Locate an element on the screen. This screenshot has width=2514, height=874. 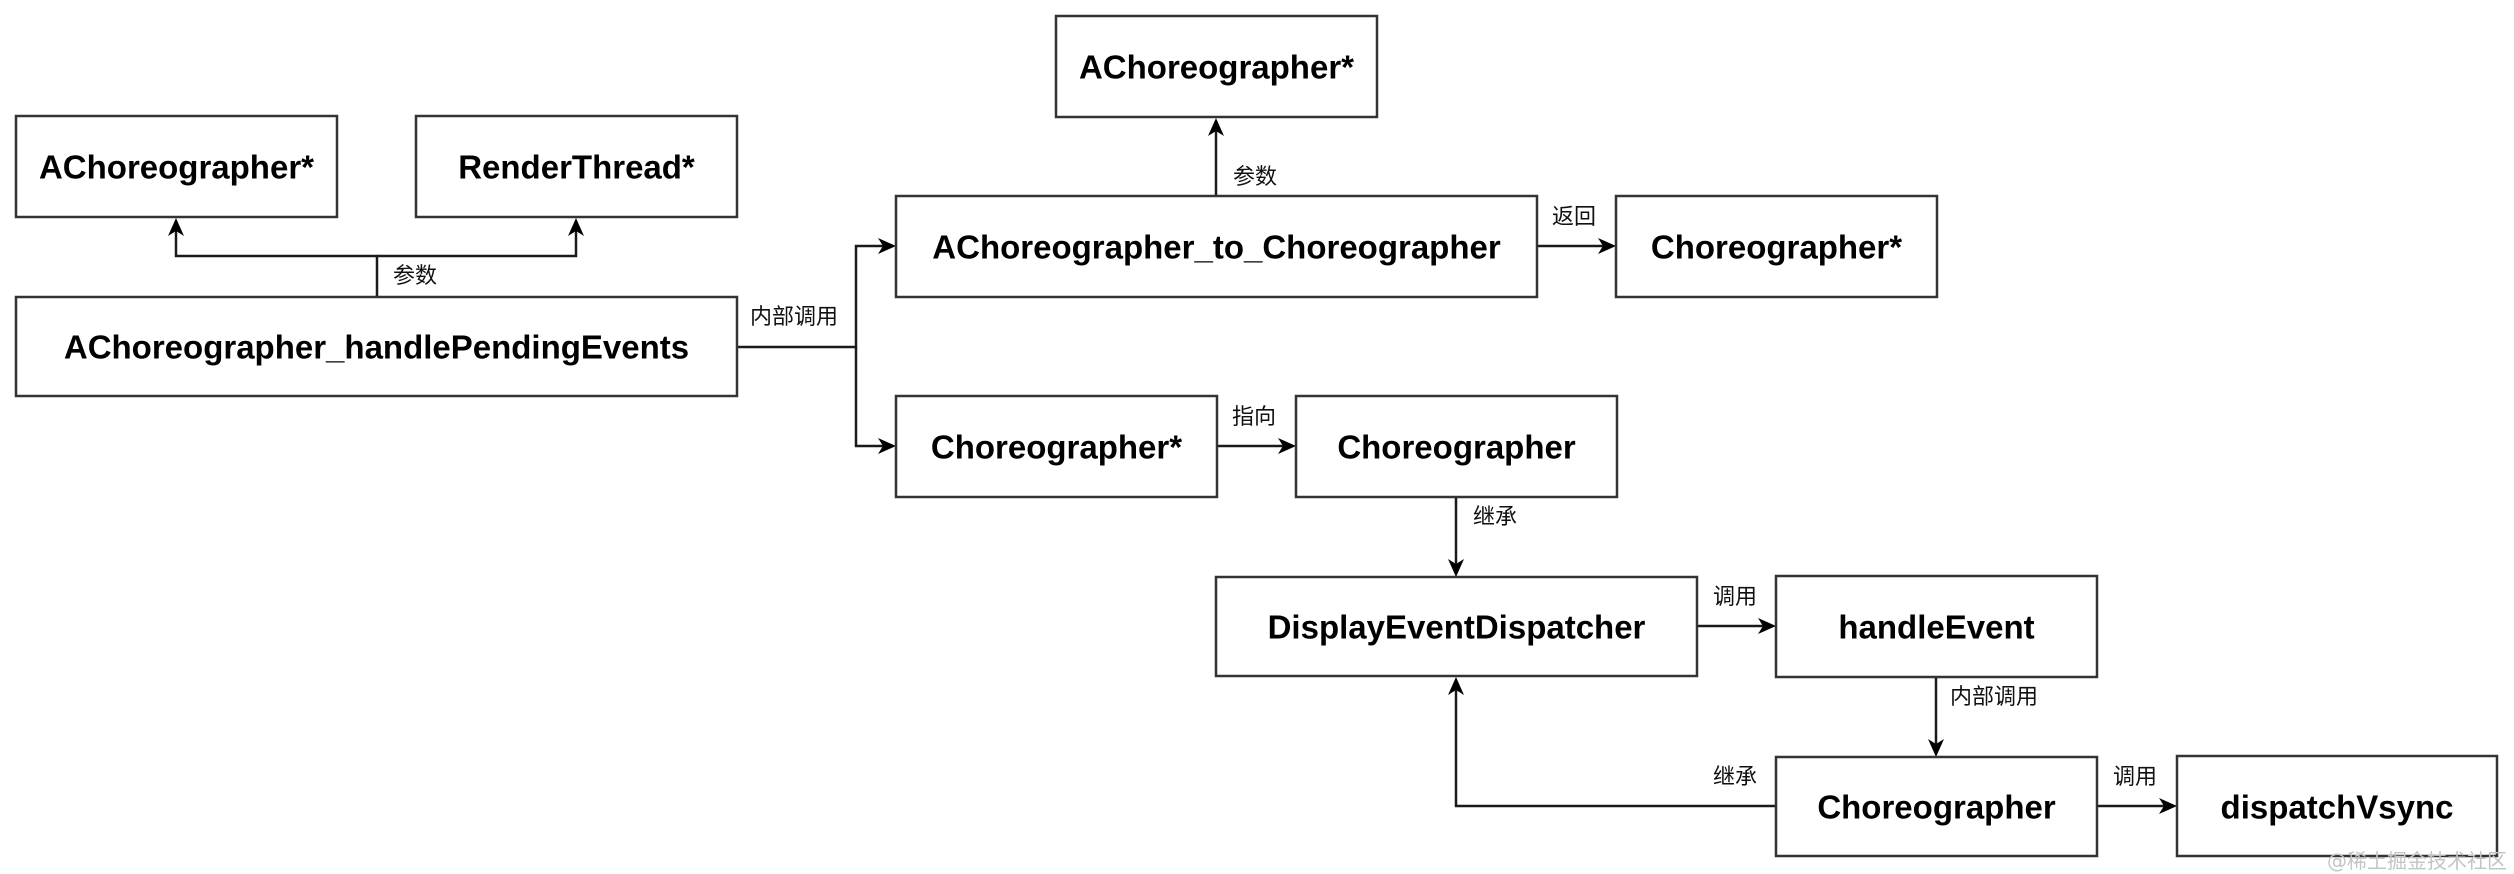
watermark: @稀土掘金技术社区 is located at coordinates (2417, 861).